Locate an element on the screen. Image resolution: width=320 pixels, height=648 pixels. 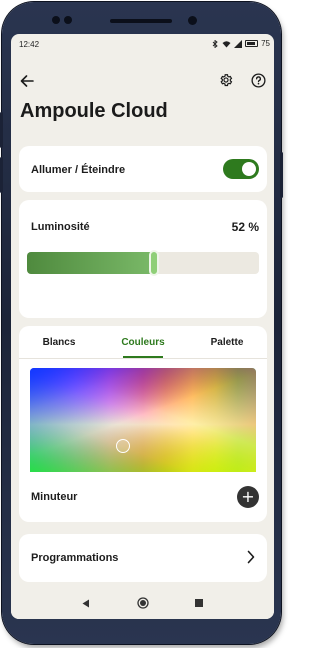
color-picker is located at coordinates (143, 424).